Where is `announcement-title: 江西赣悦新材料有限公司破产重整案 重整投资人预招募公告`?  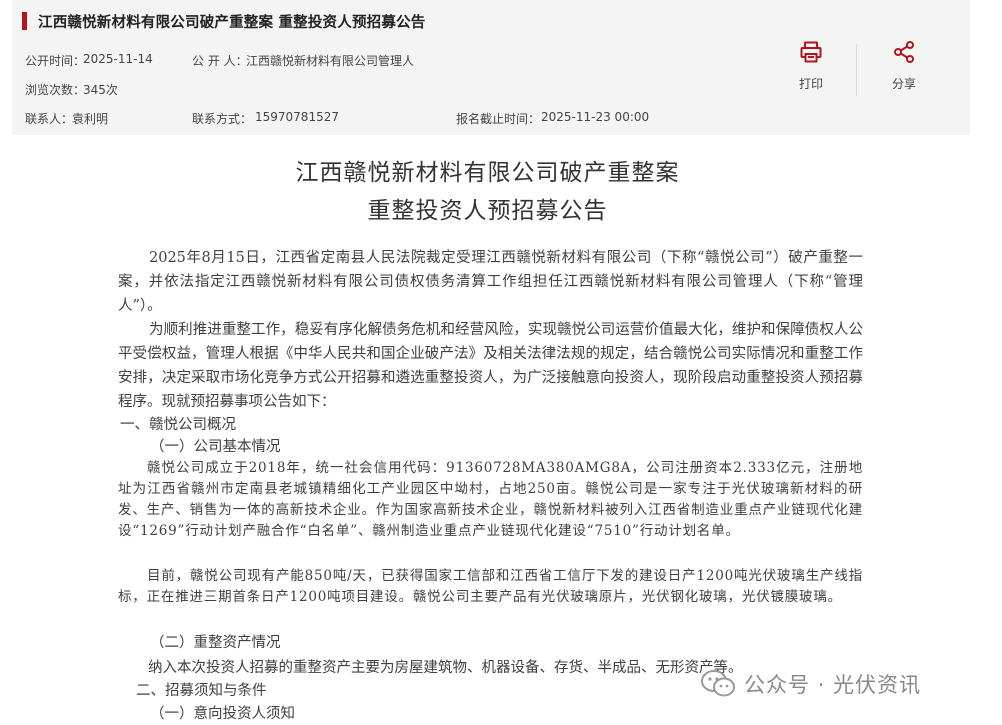
announcement-title: 江西赣悦新材料有限公司破产重整案 重整投资人预招募公告 is located at coordinates (232, 22).